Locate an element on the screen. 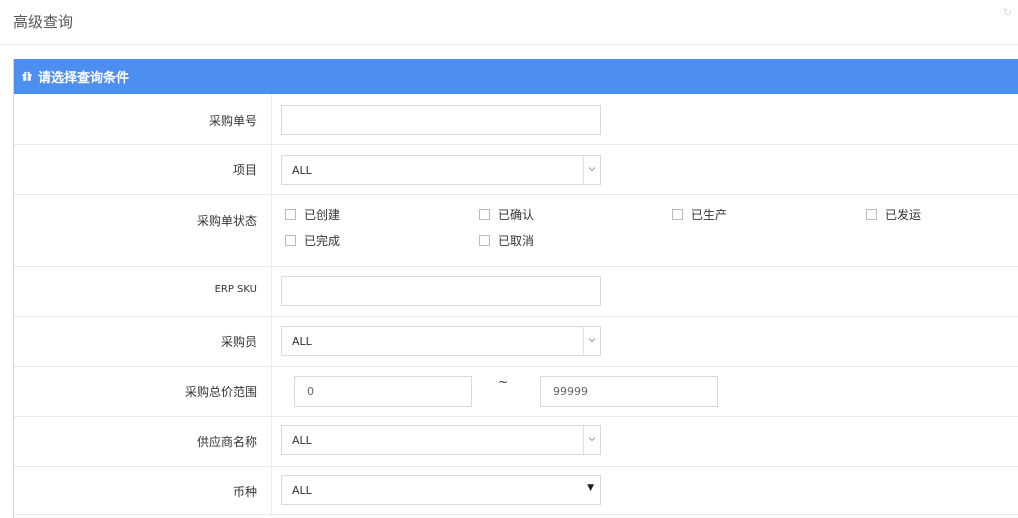 The image size is (1018, 518). checkbox-label: 已创建 is located at coordinates (322, 215).